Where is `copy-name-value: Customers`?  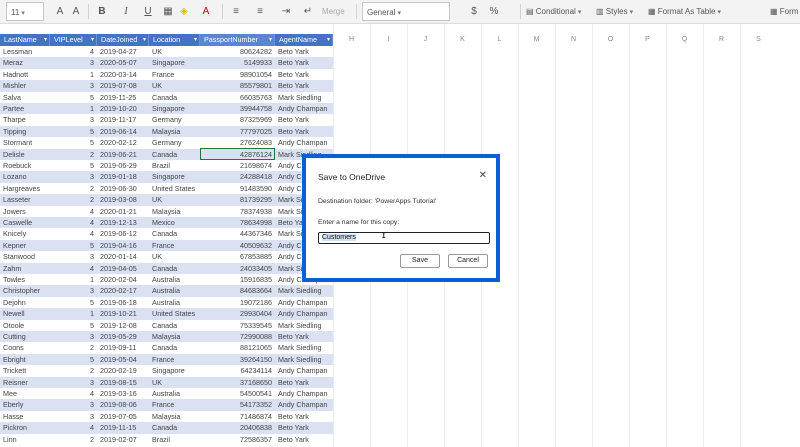 copy-name-value: Customers is located at coordinates (339, 237).